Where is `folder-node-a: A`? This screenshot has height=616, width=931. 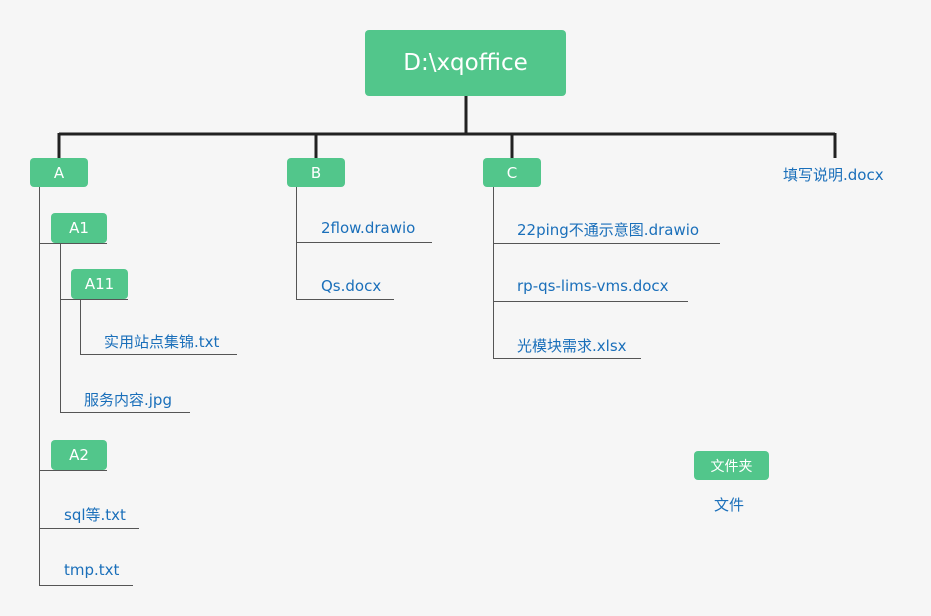 folder-node-a: A is located at coordinates (59, 172).